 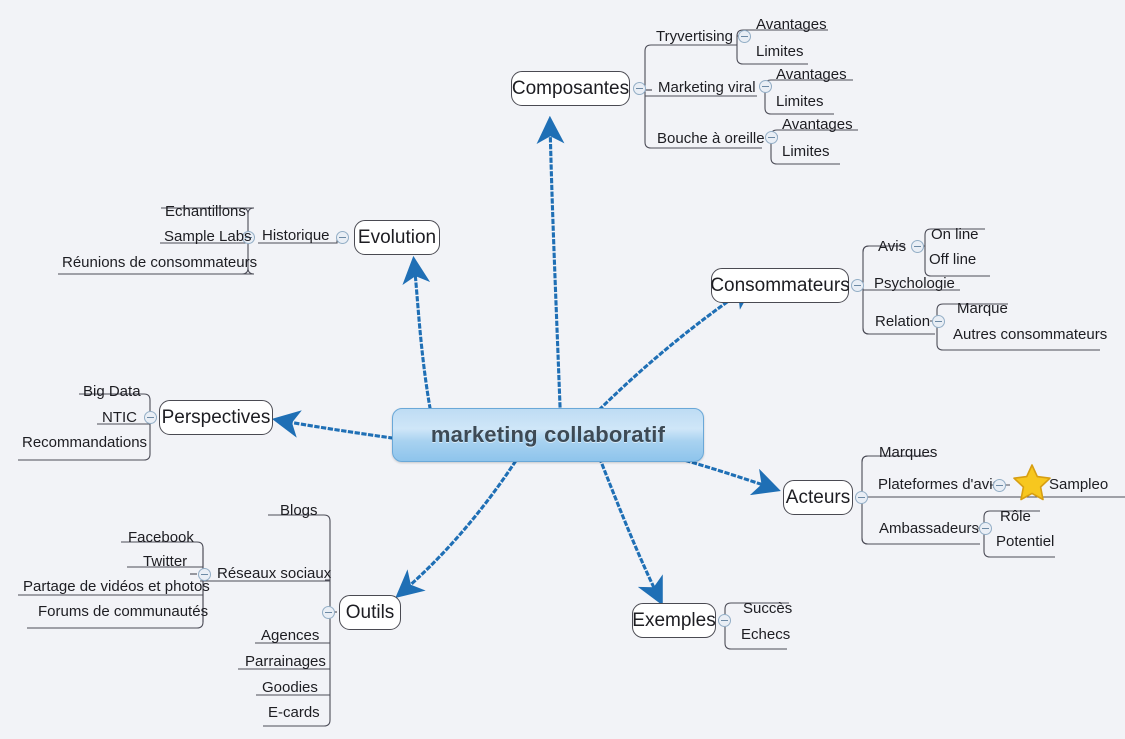 What do you see at coordinates (119, 417) in the screenshot?
I see `sub-node-ntic: NTIC` at bounding box center [119, 417].